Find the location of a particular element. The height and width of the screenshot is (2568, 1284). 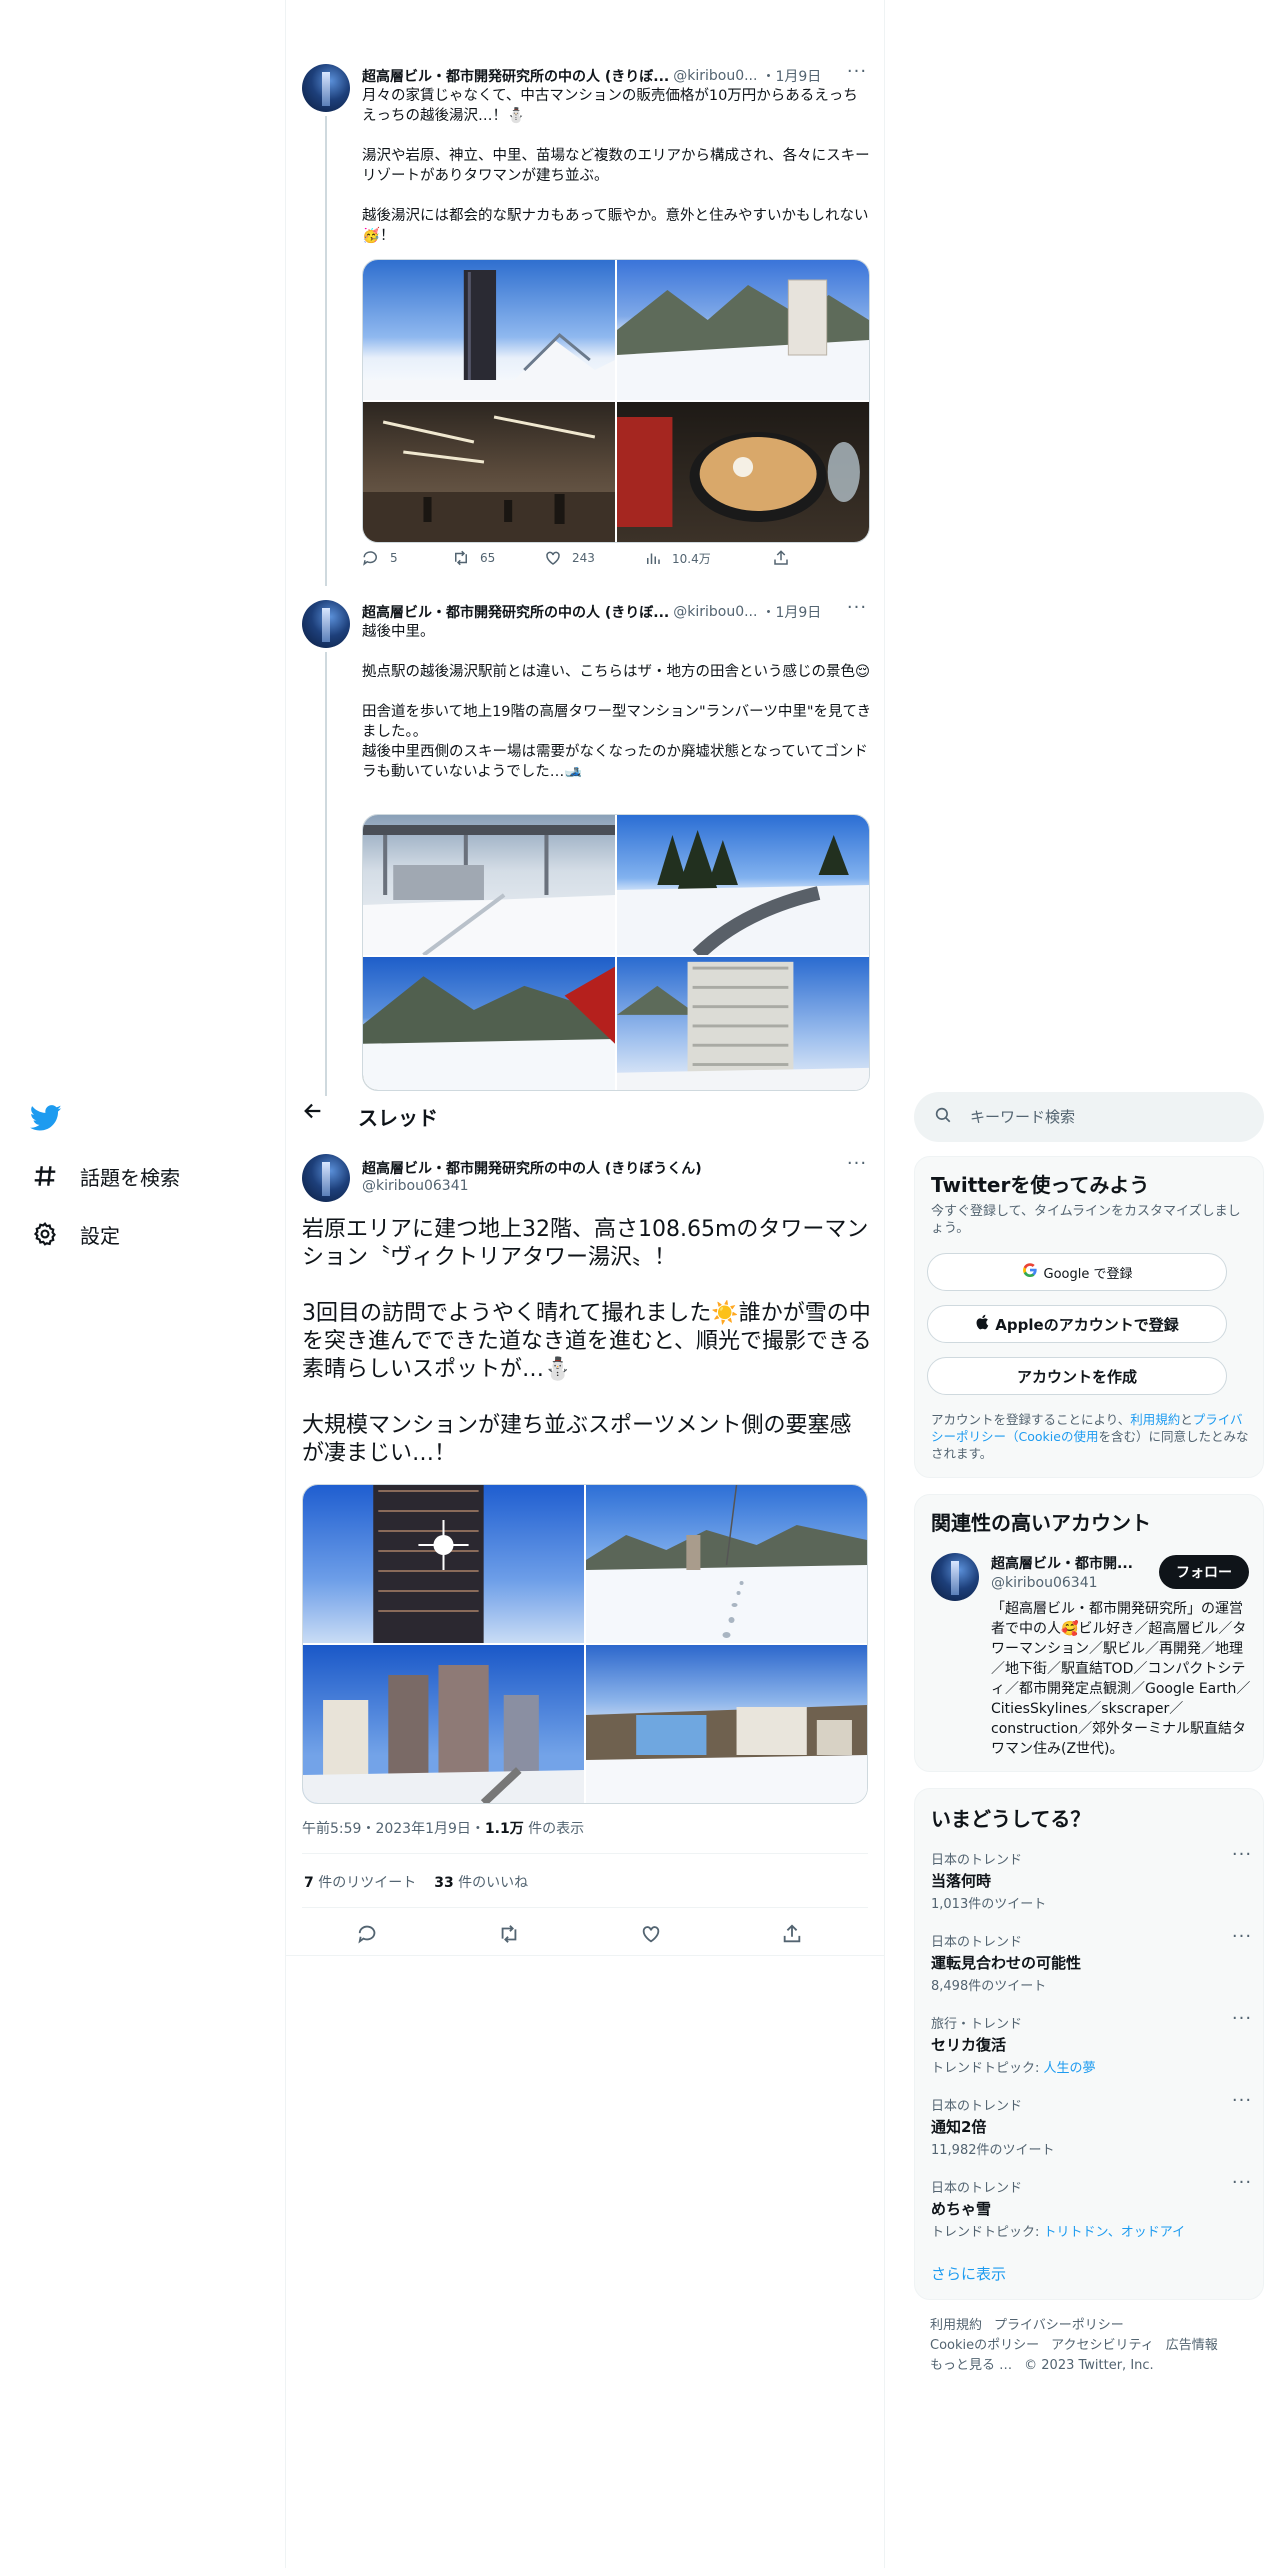

reply-button is located at coordinates (373, 1934).